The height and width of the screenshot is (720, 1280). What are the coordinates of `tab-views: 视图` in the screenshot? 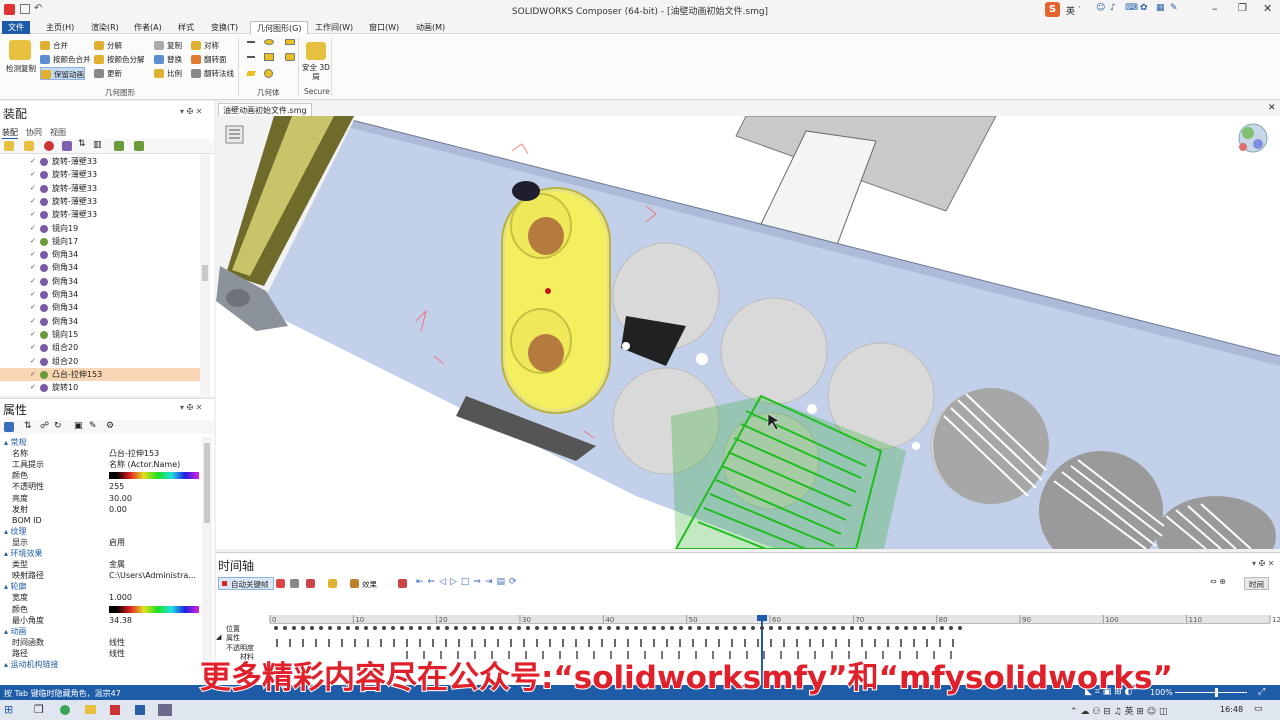 It's located at (58, 132).